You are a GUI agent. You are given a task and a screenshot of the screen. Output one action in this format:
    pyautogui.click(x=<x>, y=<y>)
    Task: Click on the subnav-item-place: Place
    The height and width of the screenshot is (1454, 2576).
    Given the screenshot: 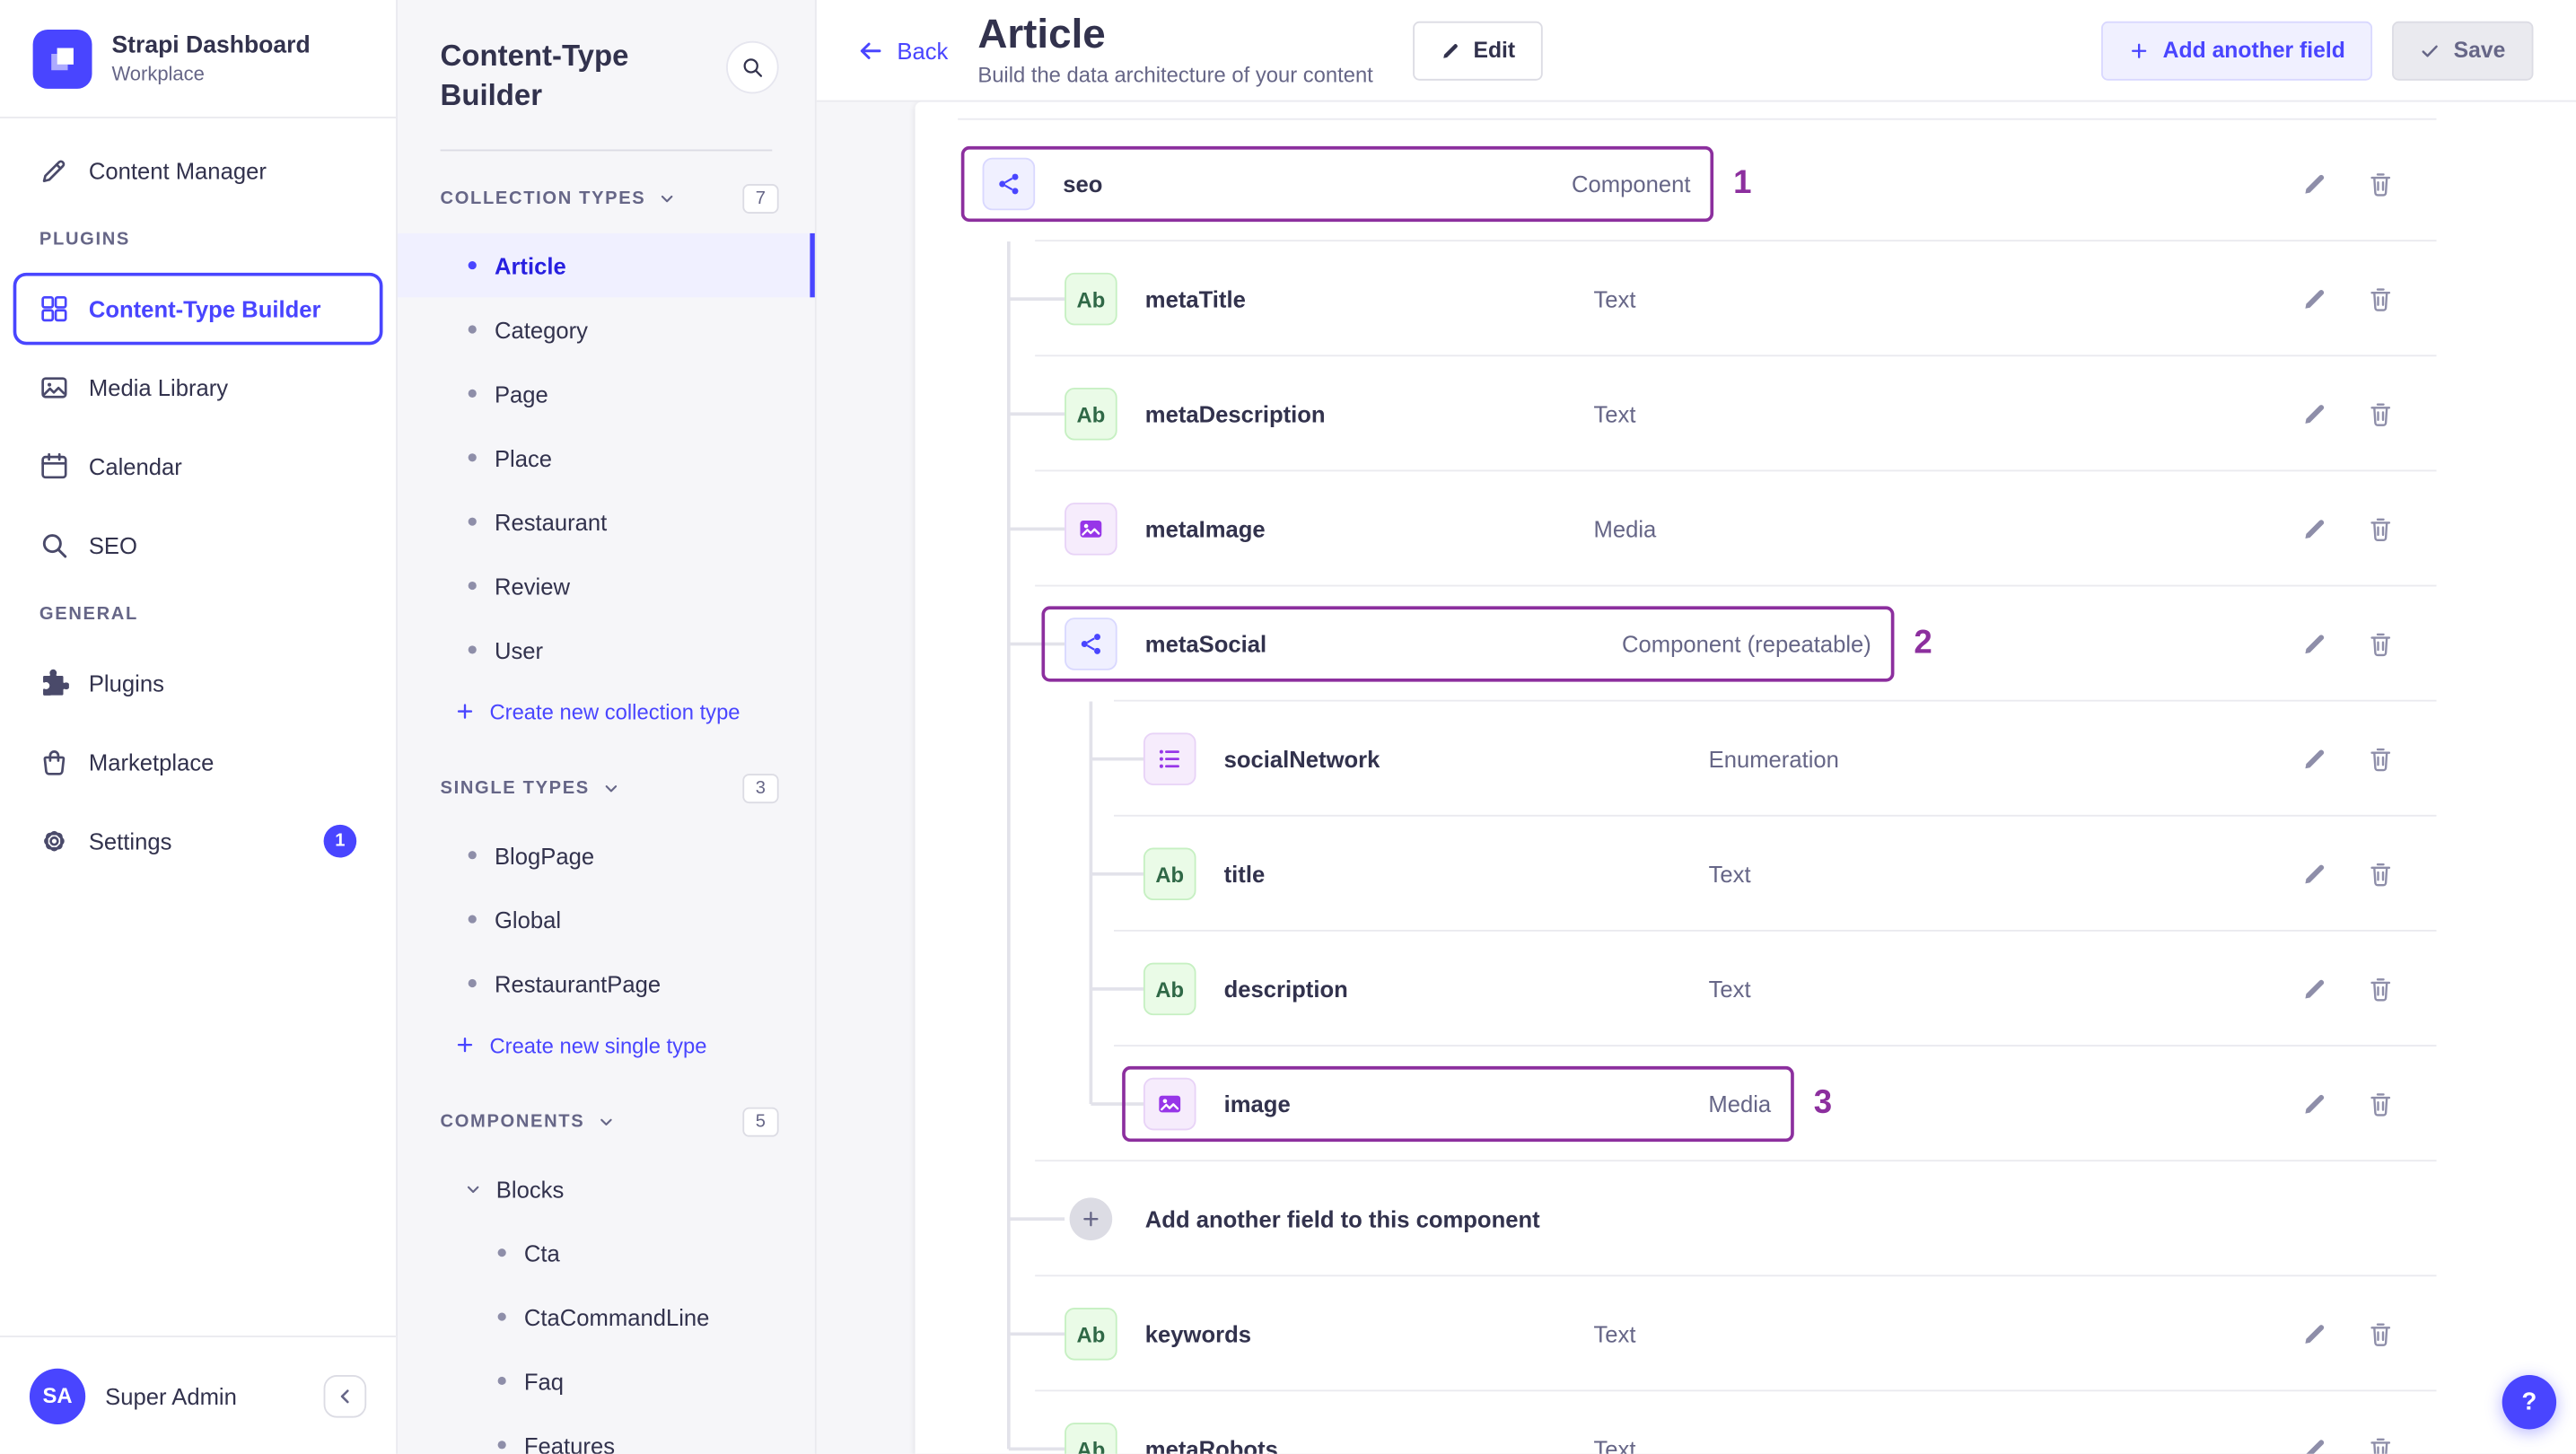 What is the action you would take?
    pyautogui.click(x=606, y=457)
    